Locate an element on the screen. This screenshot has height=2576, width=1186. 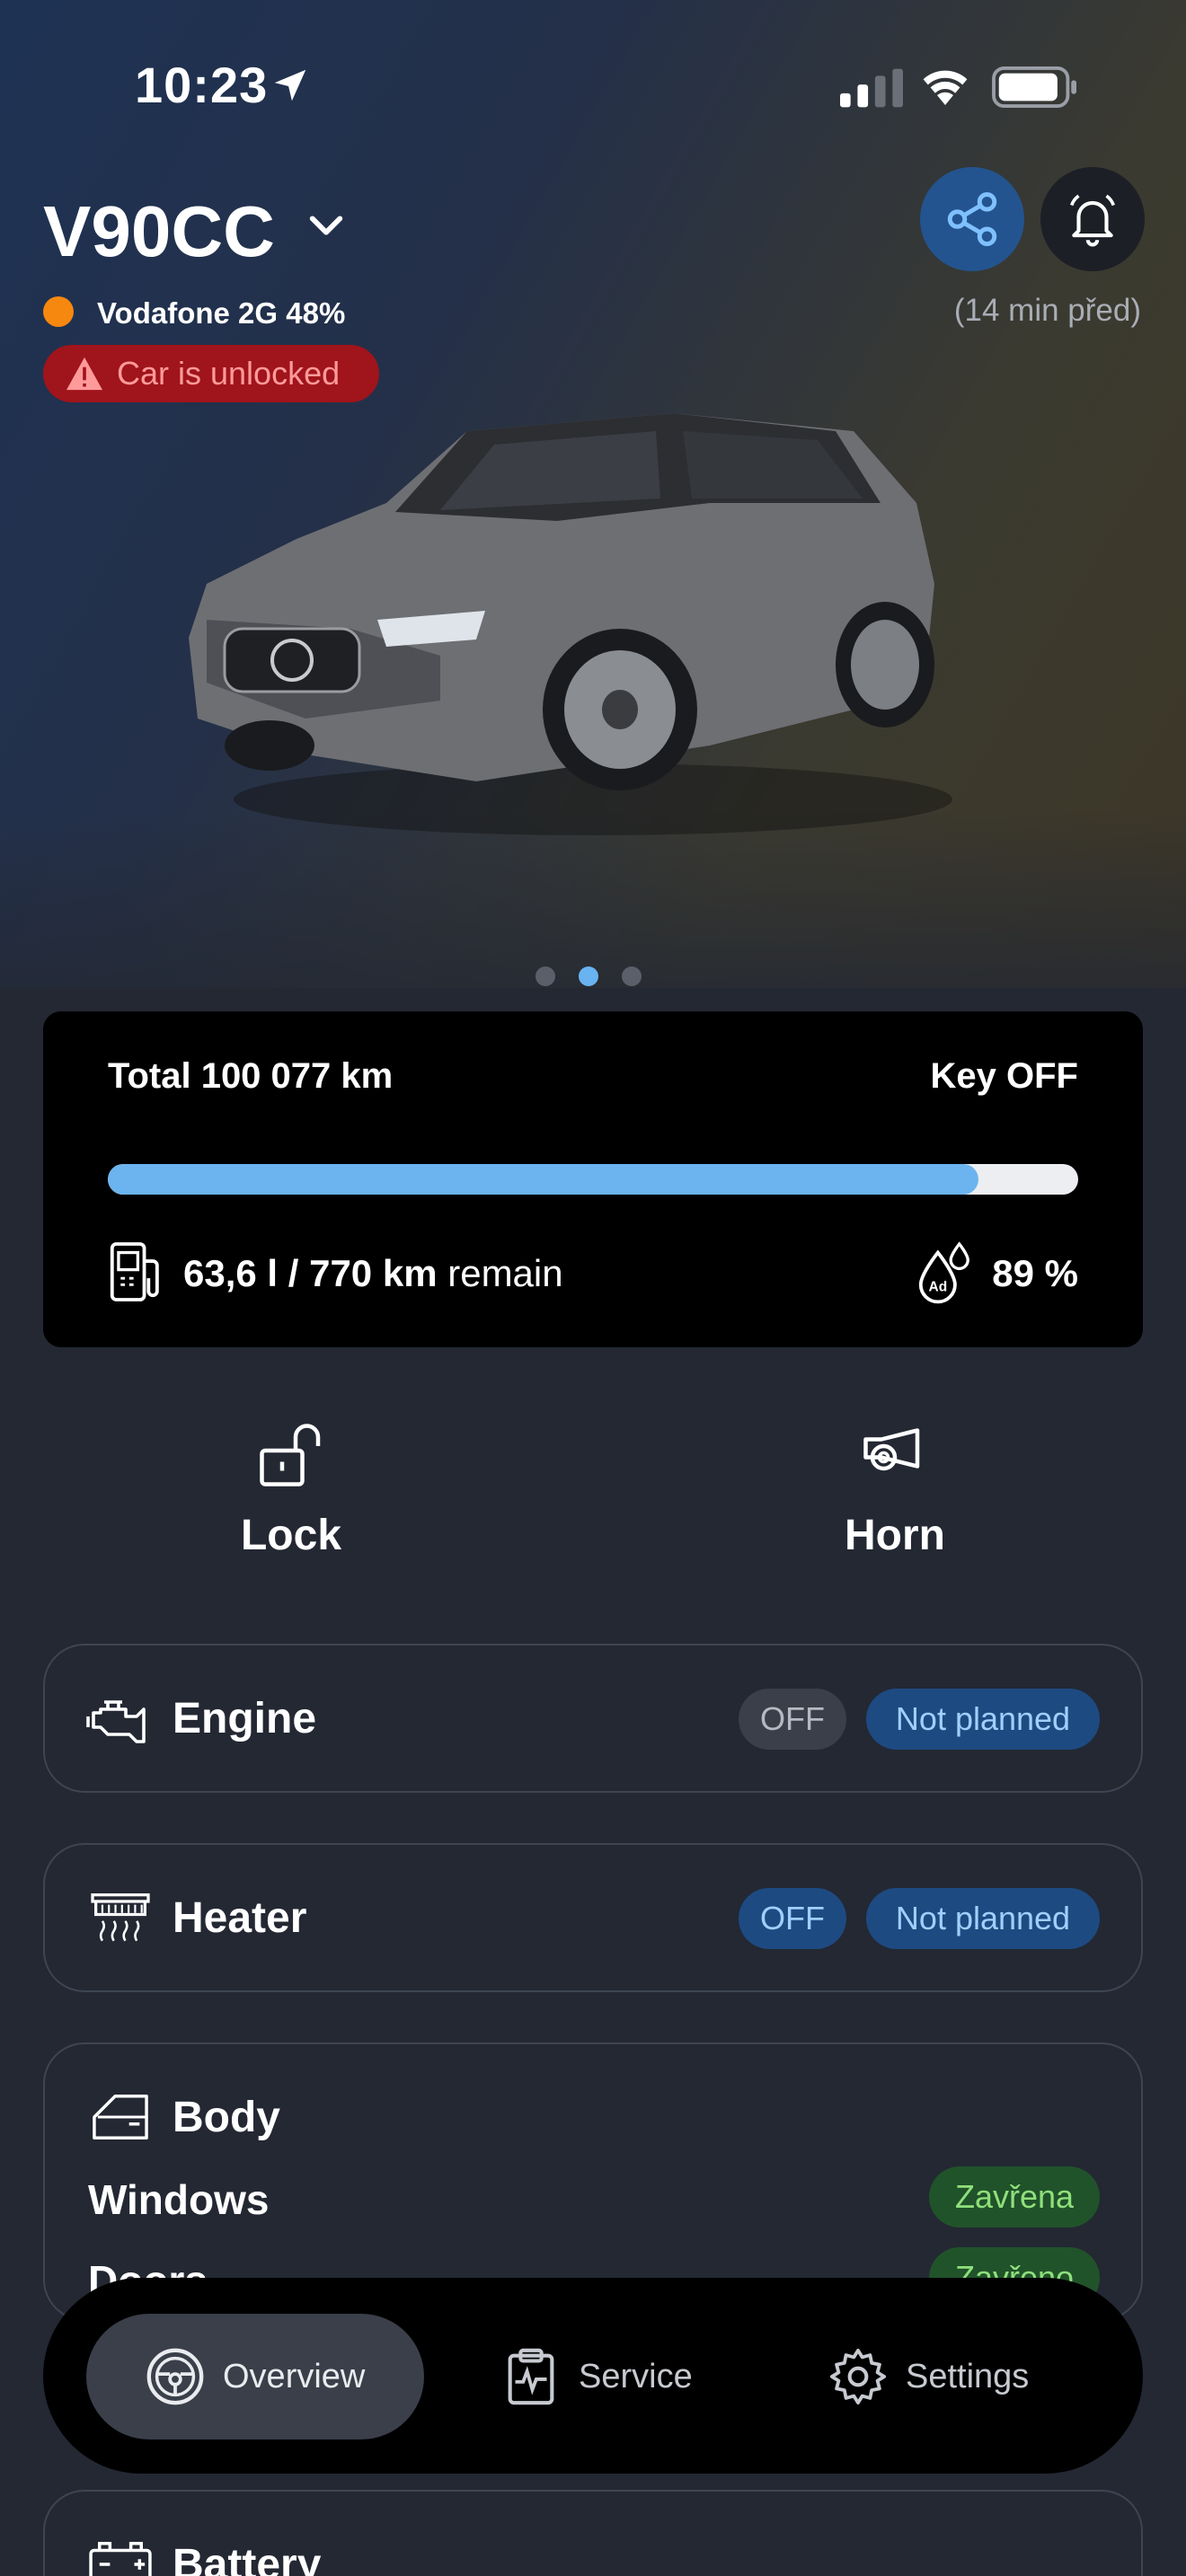
adblue-drop-icon: Ad is located at coordinates (943, 1272).